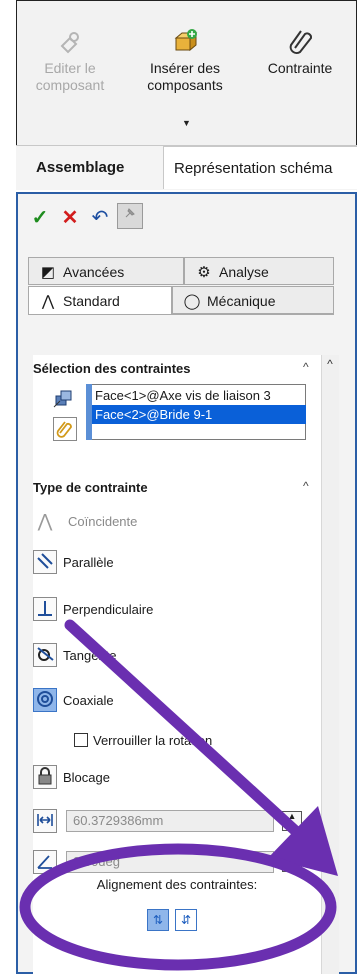 This screenshot has height=974, width=357. I want to click on tab-advanced-label: Avancées, so click(94, 272).